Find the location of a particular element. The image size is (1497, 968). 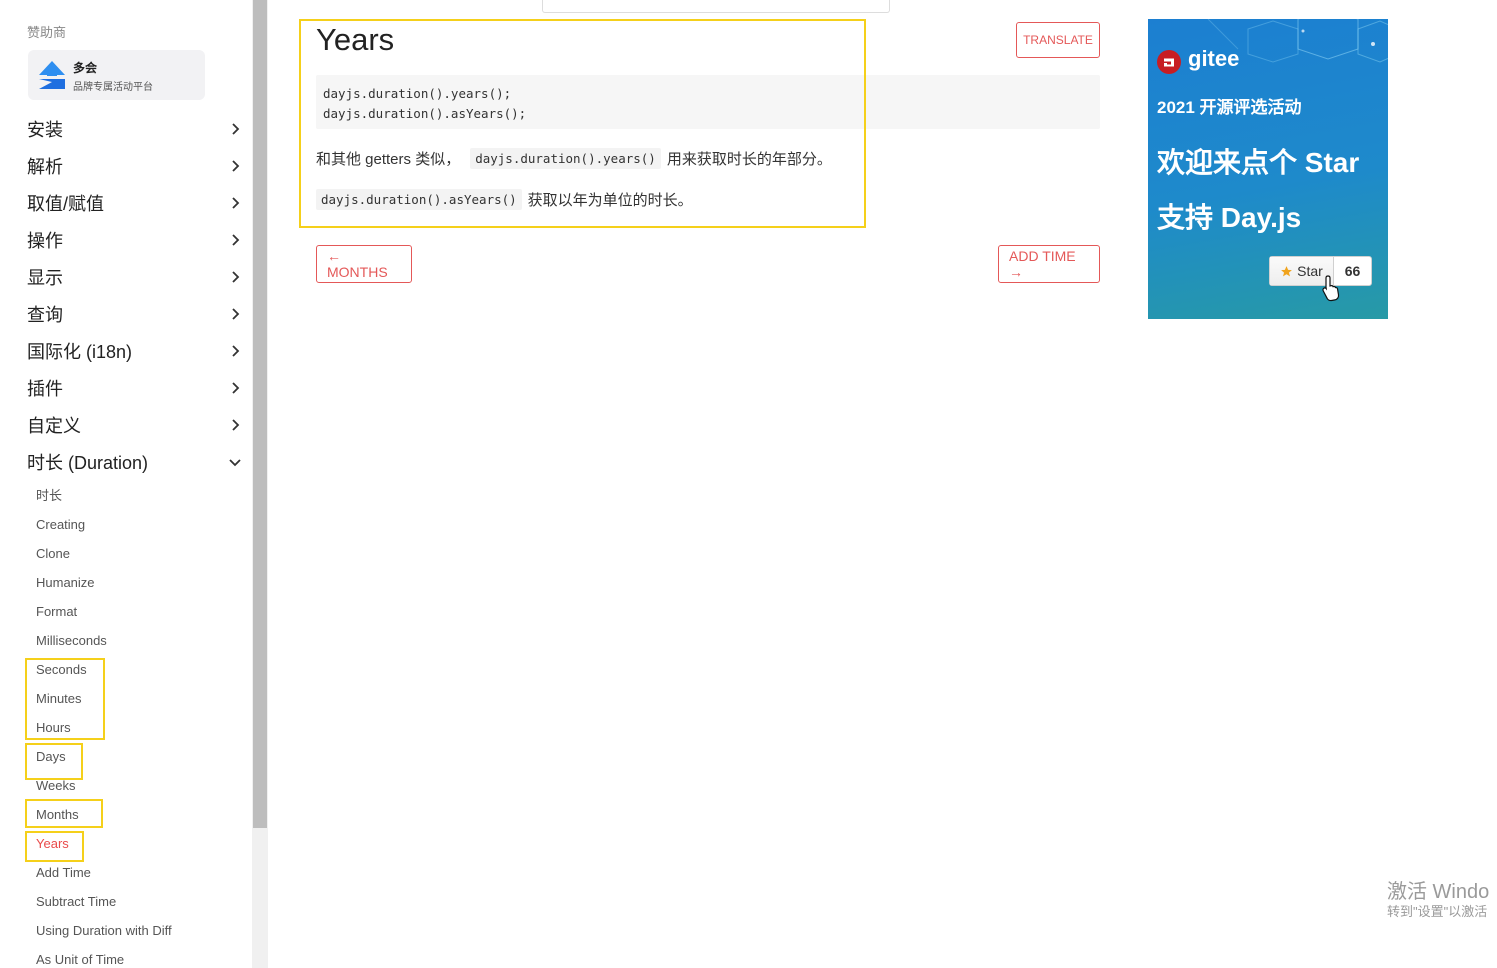

gitee-logo-icon is located at coordinates (1169, 62).